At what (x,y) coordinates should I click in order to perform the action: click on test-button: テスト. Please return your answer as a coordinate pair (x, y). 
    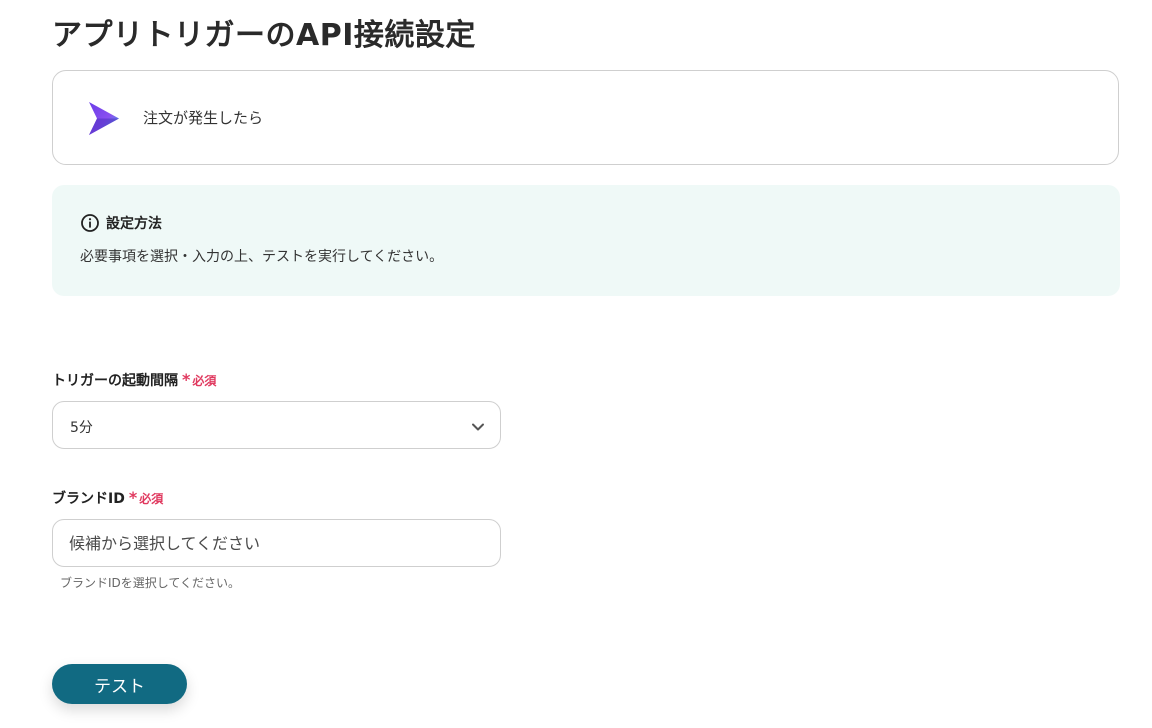
    Looking at the image, I should click on (119, 684).